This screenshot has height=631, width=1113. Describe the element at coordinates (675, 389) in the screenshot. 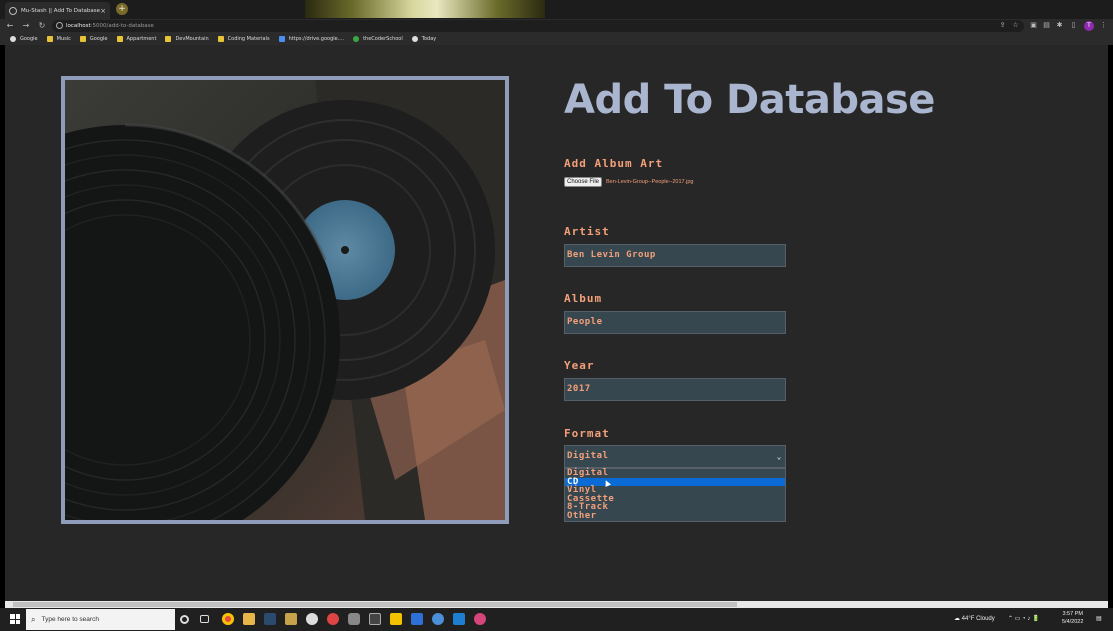

I see `year-input: 2017` at that location.